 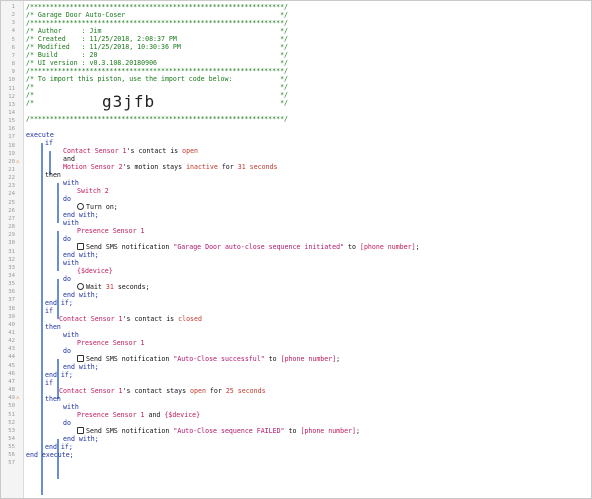 What do you see at coordinates (11, 275) in the screenshot?
I see `line-number: 34` at bounding box center [11, 275].